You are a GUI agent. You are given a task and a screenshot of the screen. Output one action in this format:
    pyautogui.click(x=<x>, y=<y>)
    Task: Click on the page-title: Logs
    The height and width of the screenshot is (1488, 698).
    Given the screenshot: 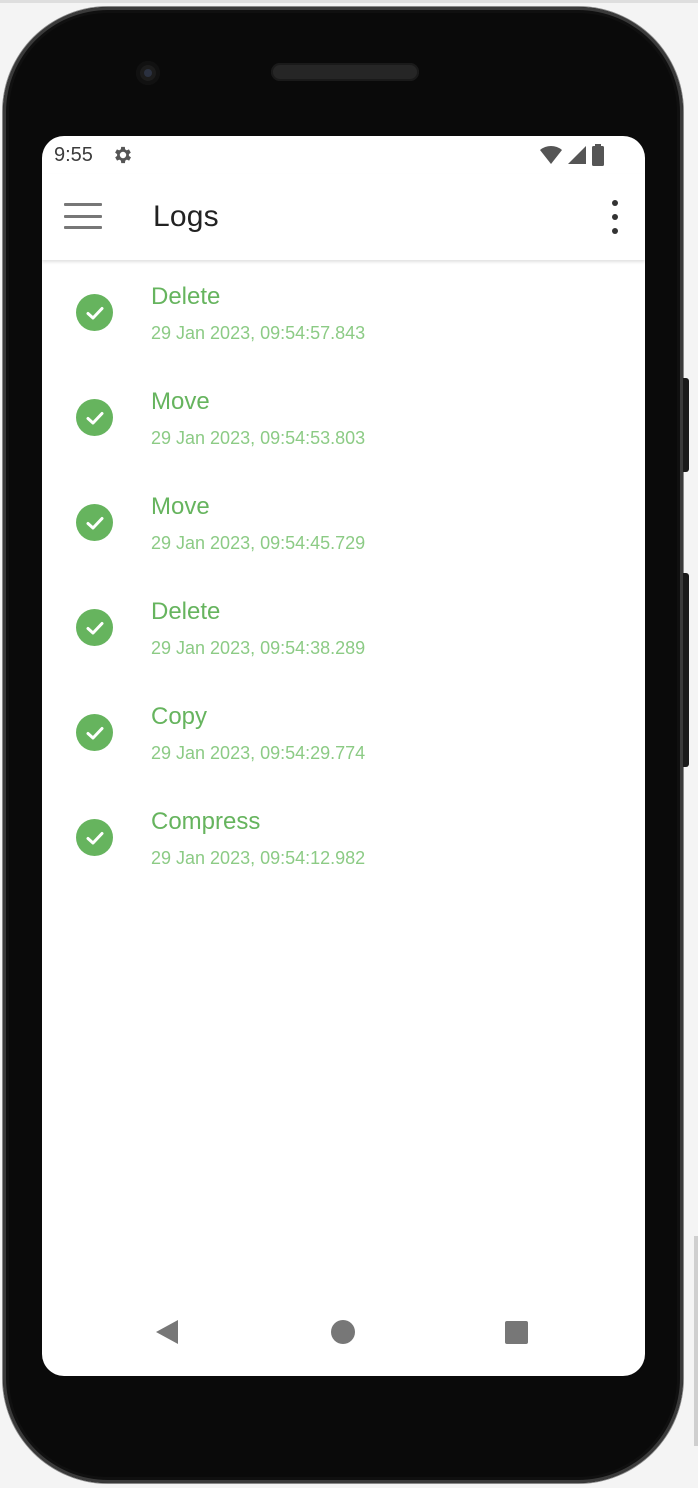 What is the action you would take?
    pyautogui.click(x=186, y=216)
    